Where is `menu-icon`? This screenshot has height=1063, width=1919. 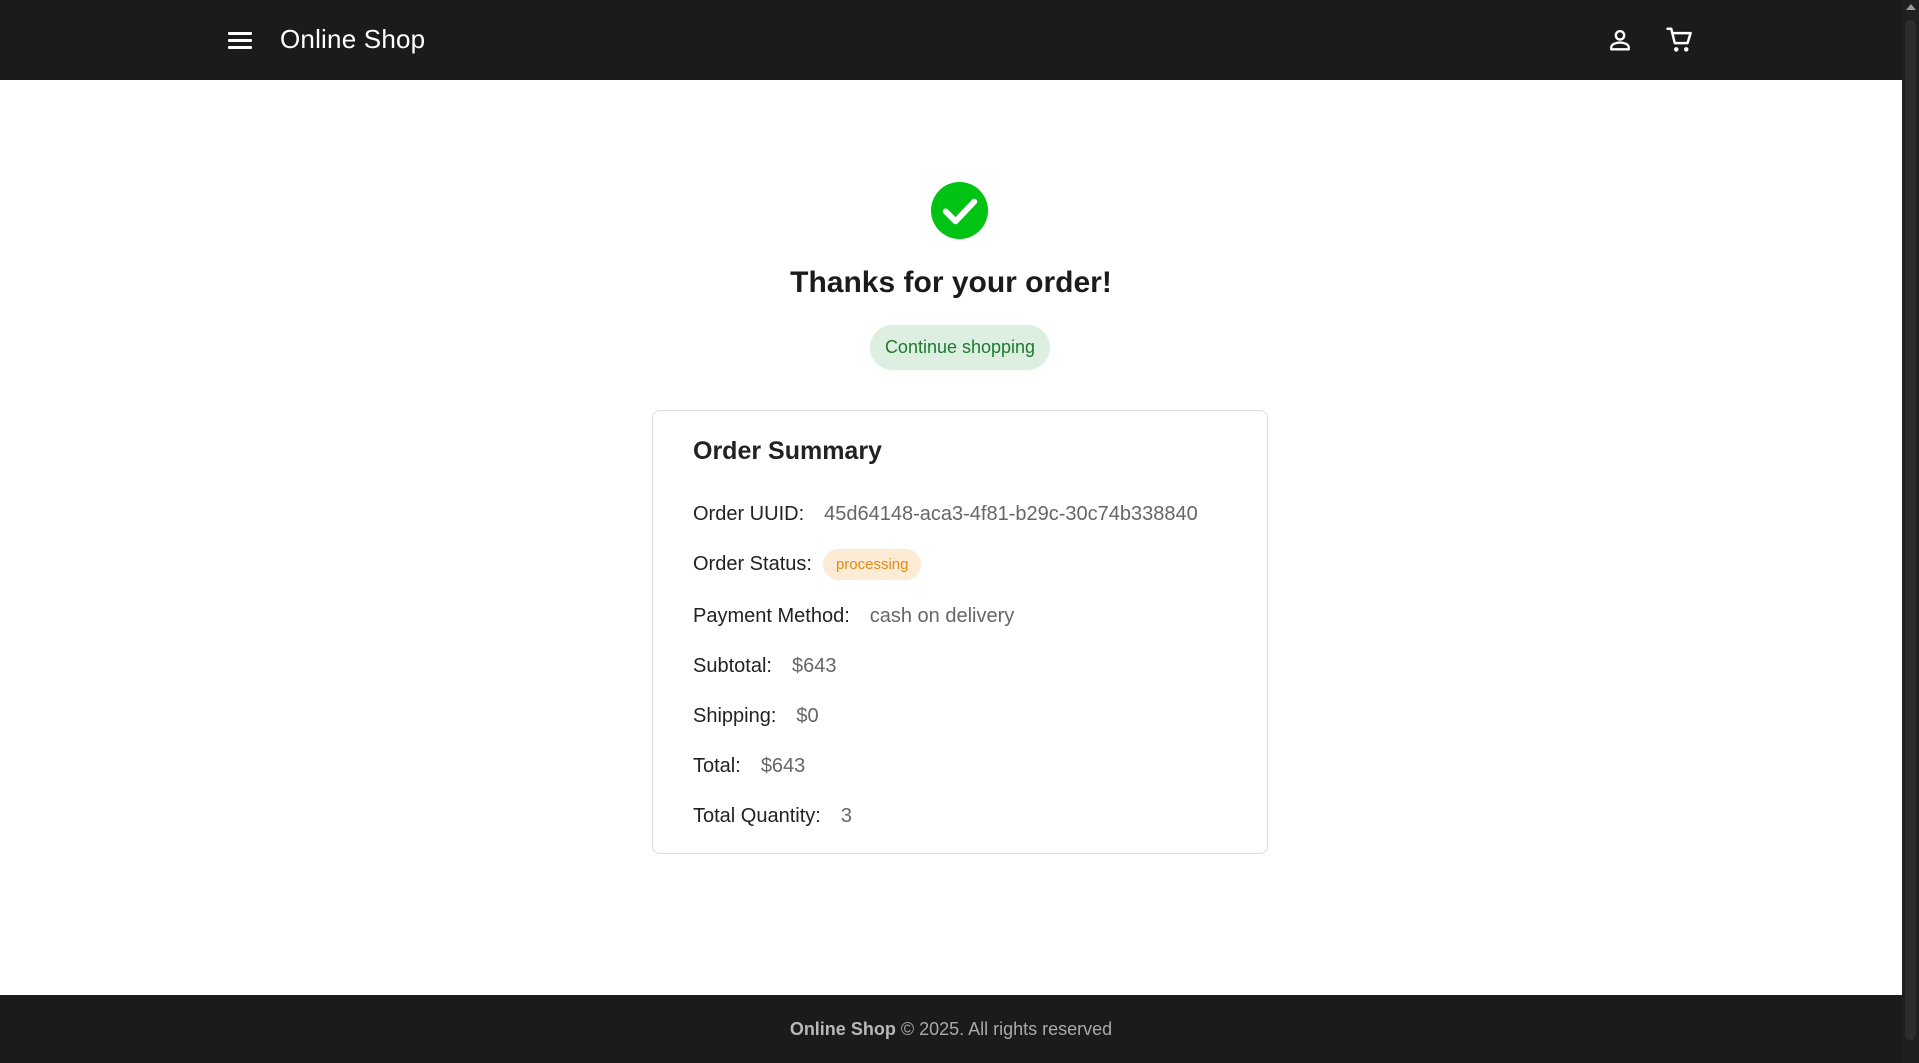 menu-icon is located at coordinates (240, 40).